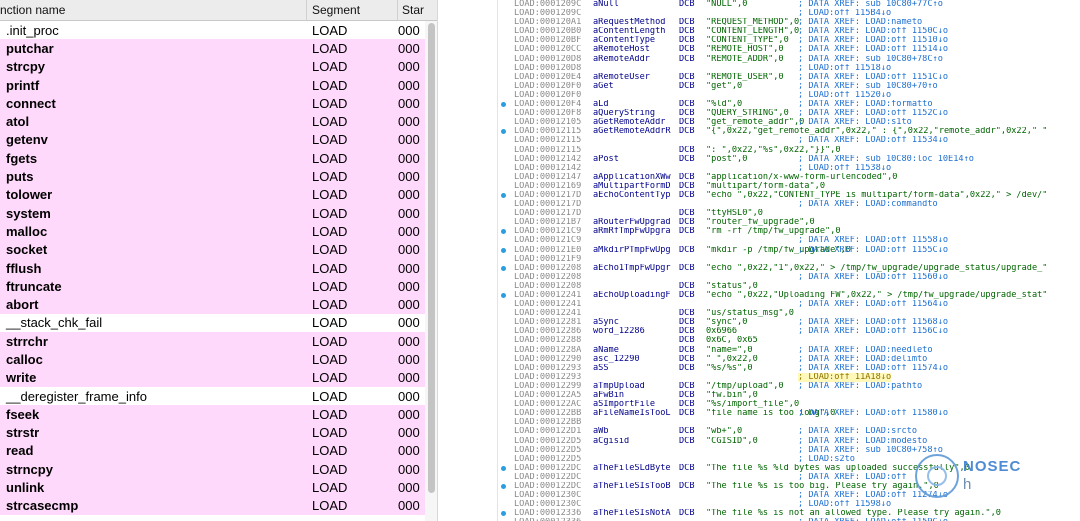 This screenshot has height=521, width=1080. What do you see at coordinates (789, 13) in the screenshot?
I see `listing-line: LOAD:0001209C ; LOAD:off 115B4↓o` at bounding box center [789, 13].